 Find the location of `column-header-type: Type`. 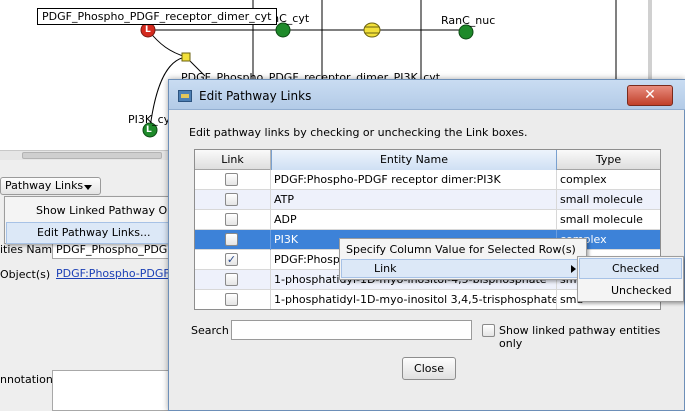

column-header-type: Type is located at coordinates (608, 160).